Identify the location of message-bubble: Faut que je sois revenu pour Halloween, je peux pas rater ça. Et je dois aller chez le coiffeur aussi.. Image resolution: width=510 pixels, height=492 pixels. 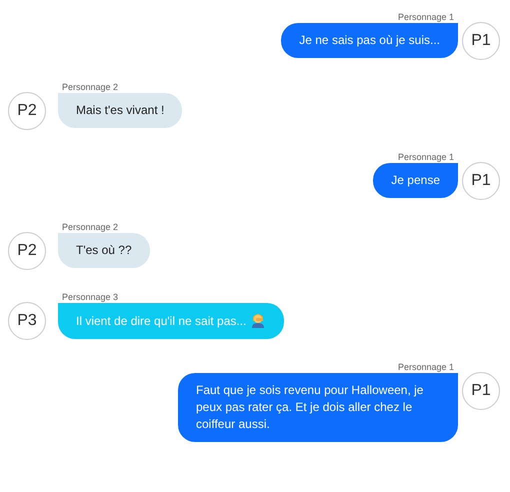
(318, 407).